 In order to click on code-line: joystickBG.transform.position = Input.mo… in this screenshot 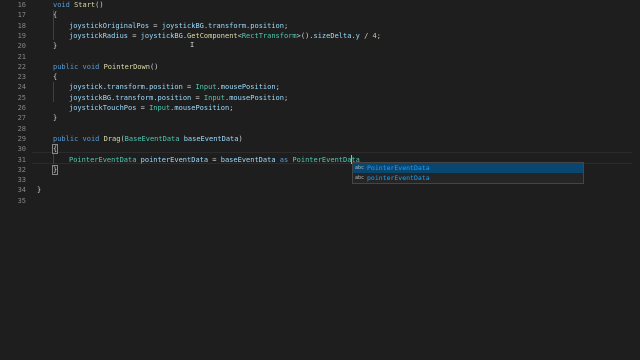, I will do `click(178, 98)`.